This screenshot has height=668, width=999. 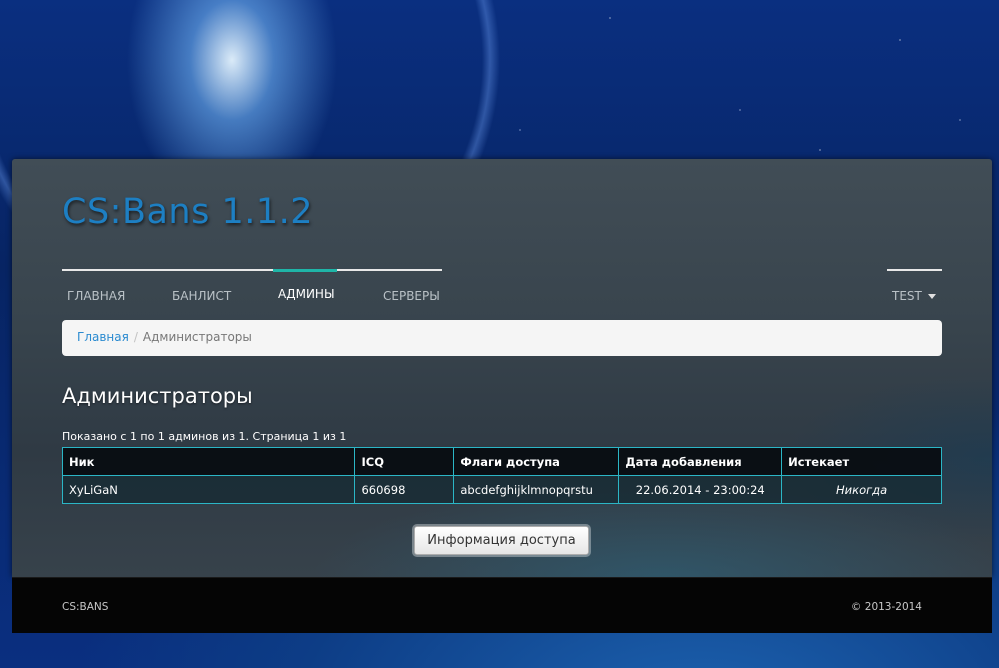 What do you see at coordinates (907, 296) in the screenshot?
I see `user-menu-label: TEST` at bounding box center [907, 296].